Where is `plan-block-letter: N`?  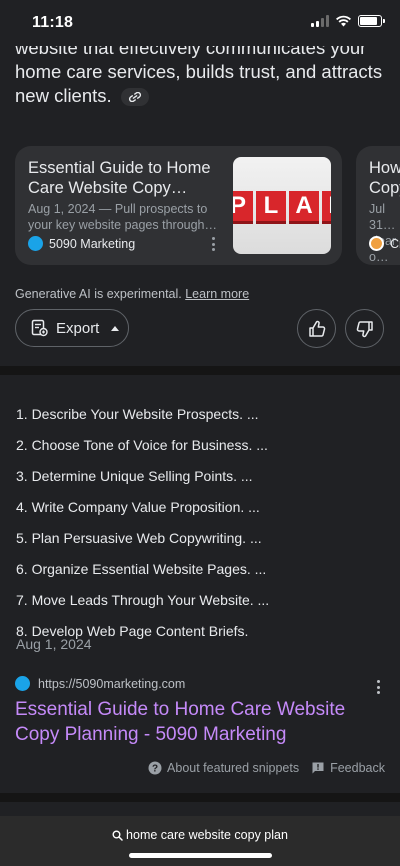
plan-block-letter: N is located at coordinates (326, 206).